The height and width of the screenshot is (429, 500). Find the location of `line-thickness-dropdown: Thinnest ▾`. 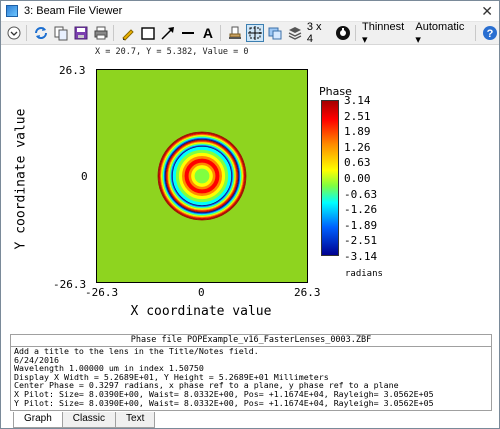

line-thickness-dropdown: Thinnest ▾ is located at coordinates (385, 33).